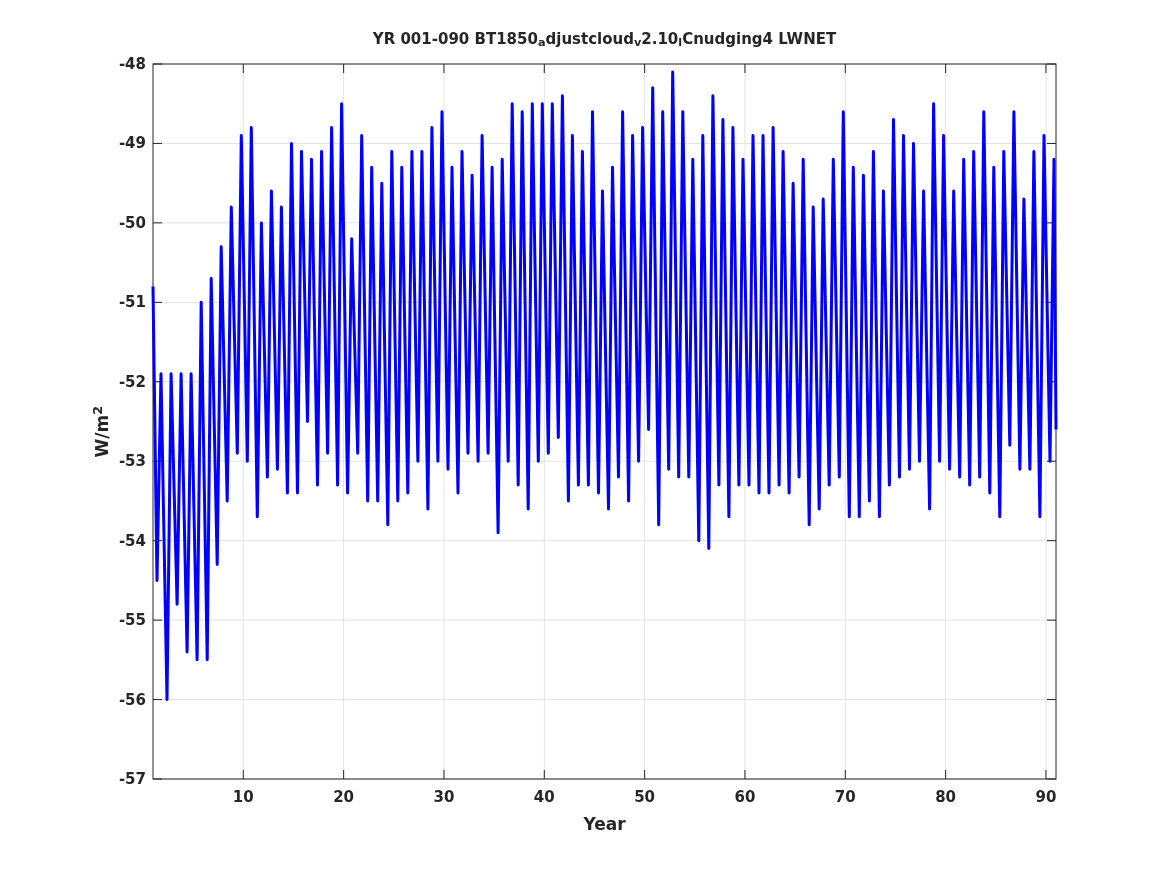 The width and height of the screenshot is (1167, 875). What do you see at coordinates (645, 797) in the screenshot?
I see `x-tick-label: 50` at bounding box center [645, 797].